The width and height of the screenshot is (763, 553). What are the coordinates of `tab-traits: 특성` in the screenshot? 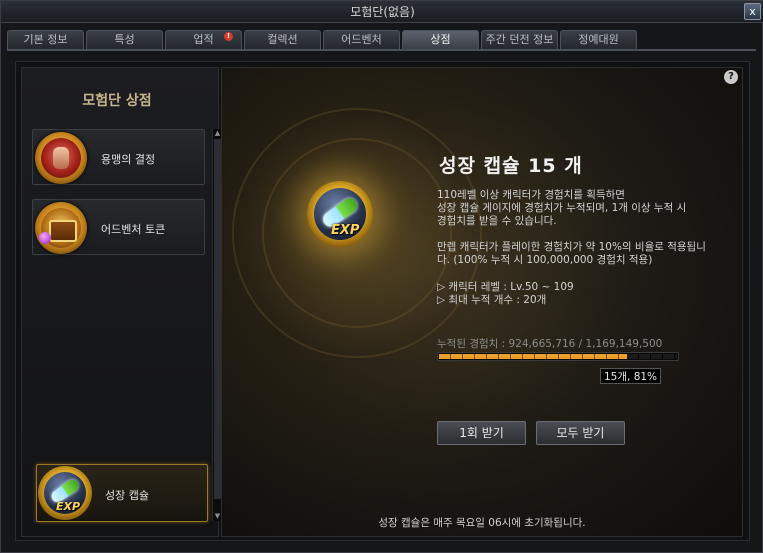 It's located at (124, 39).